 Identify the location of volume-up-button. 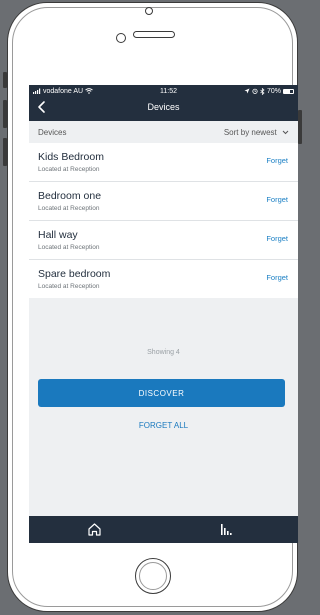
(5, 114).